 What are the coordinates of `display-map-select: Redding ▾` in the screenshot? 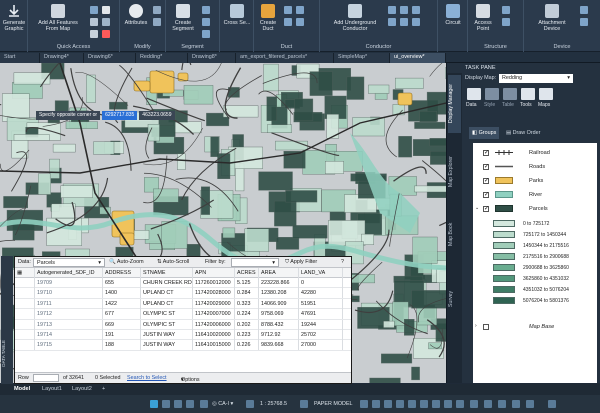 It's located at (536, 78).